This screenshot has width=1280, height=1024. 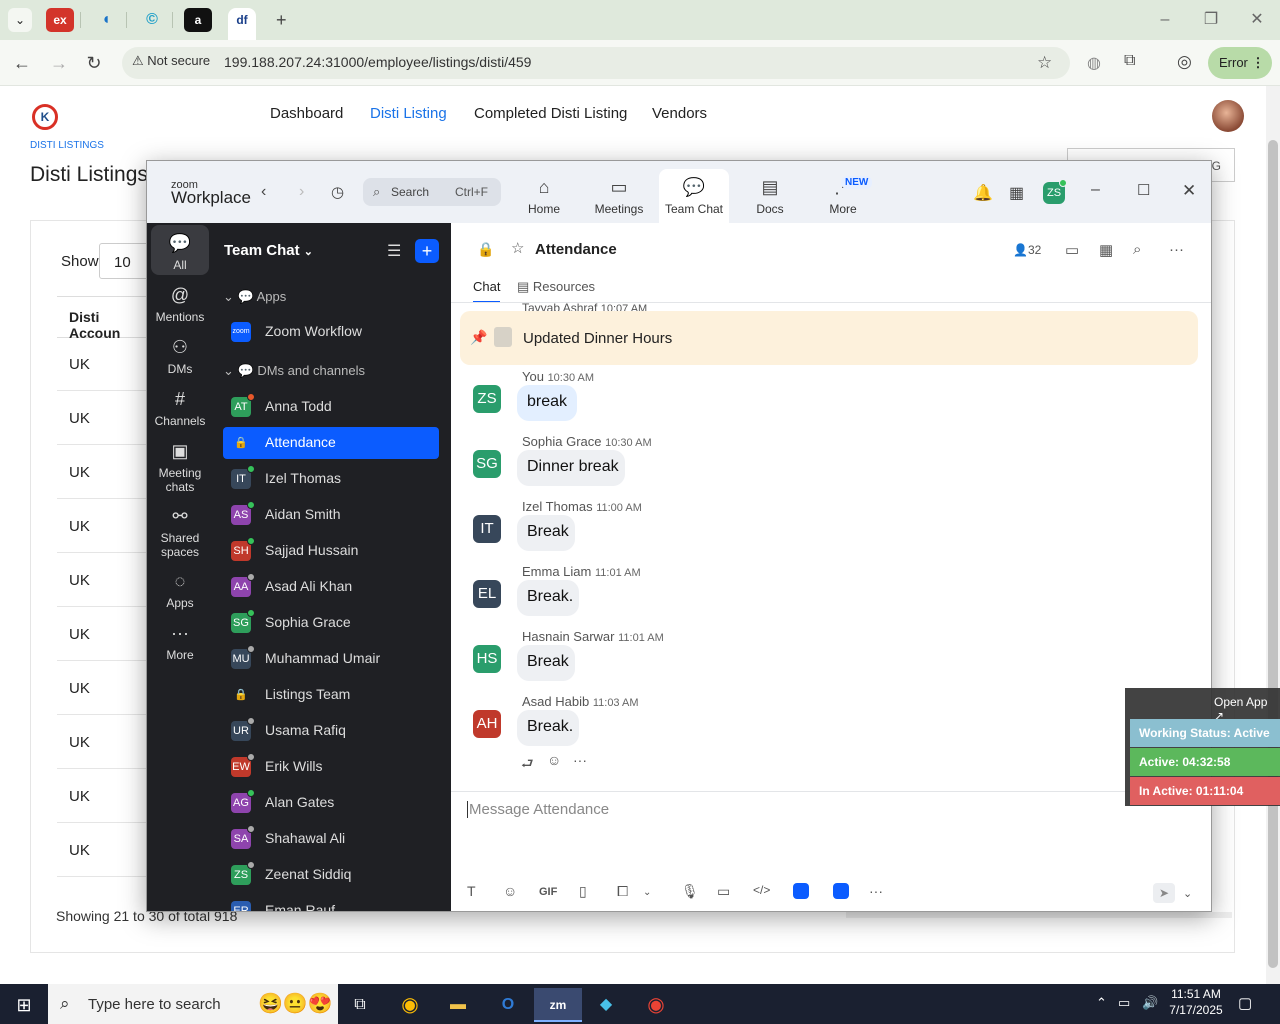 What do you see at coordinates (487, 659) in the screenshot?
I see `message-avatar: HS` at bounding box center [487, 659].